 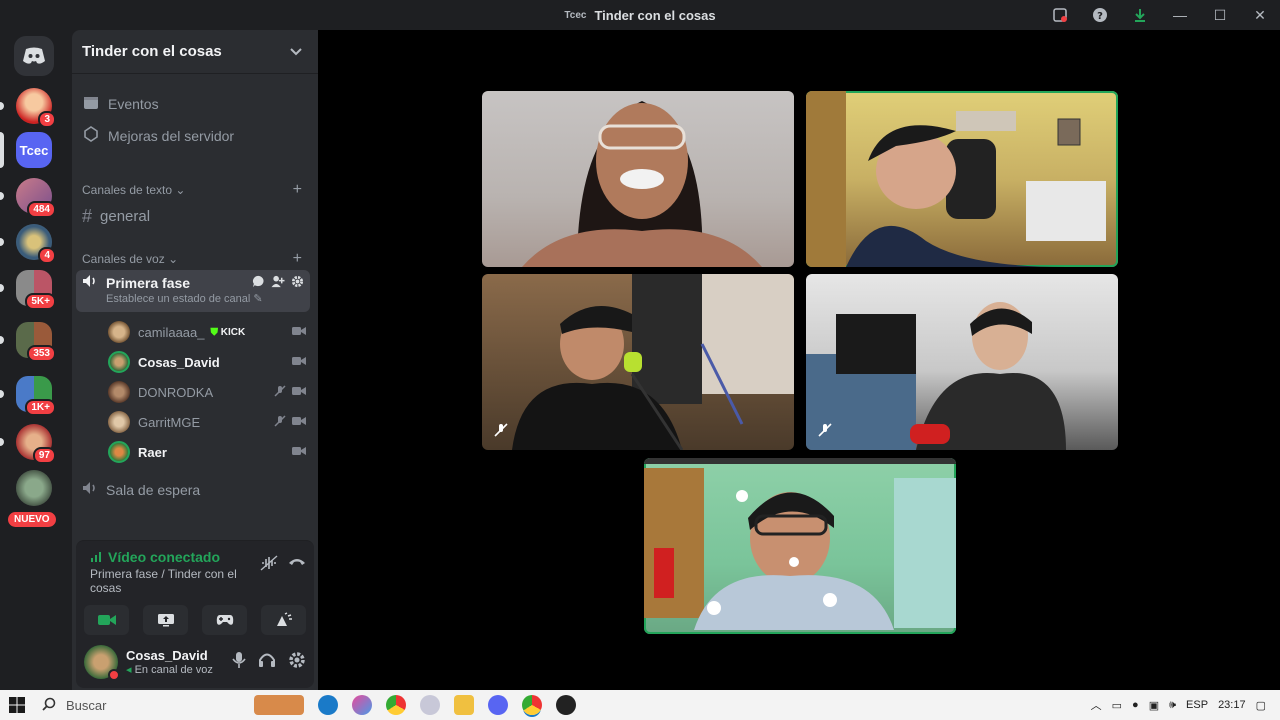 I want to click on edge-icon, so click(x=328, y=705).